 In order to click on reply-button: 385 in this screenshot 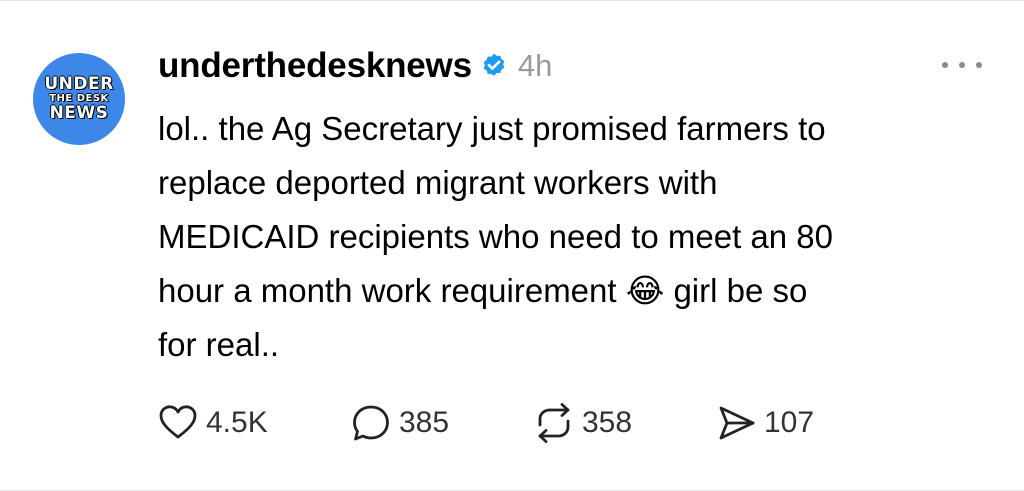, I will do `click(442, 423)`.